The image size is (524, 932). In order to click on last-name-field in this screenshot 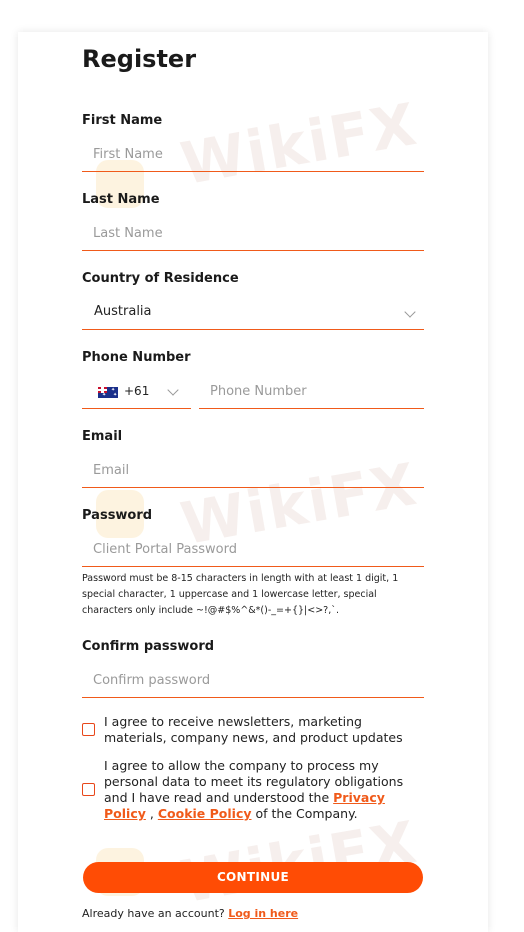, I will do `click(253, 234)`.